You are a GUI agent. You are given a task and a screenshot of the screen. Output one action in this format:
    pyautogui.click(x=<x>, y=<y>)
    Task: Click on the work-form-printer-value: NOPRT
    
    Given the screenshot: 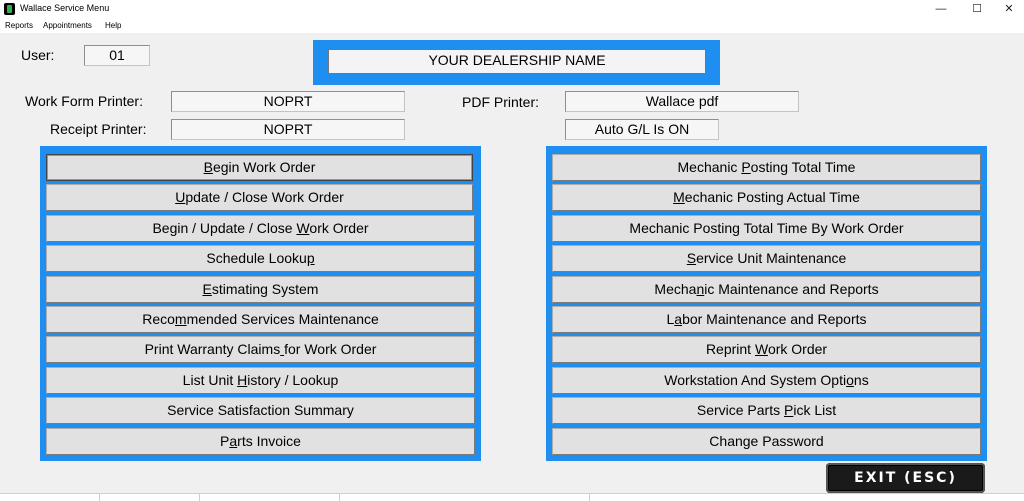 What is the action you would take?
    pyautogui.click(x=288, y=101)
    